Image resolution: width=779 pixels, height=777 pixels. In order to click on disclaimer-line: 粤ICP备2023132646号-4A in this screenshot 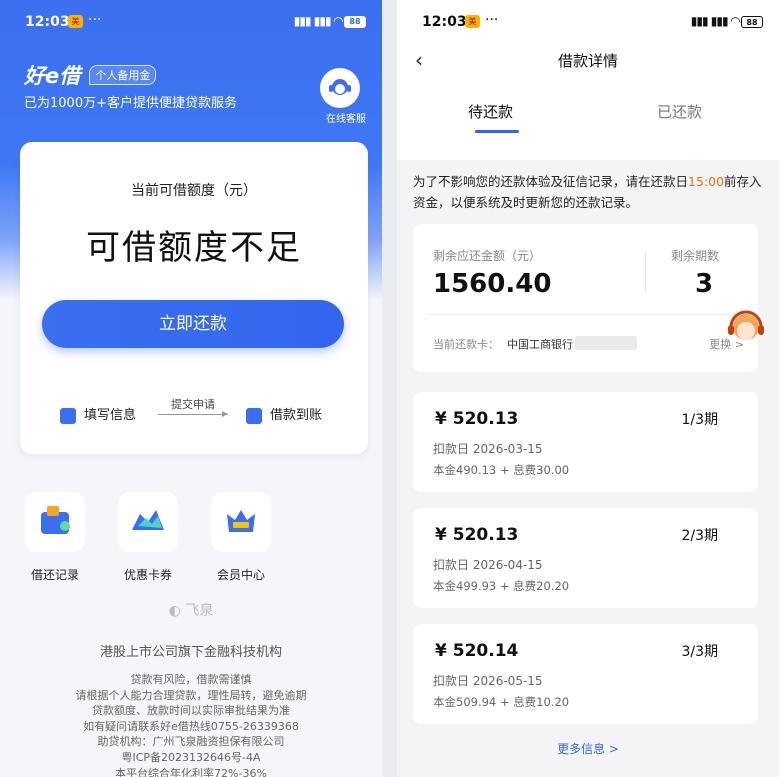, I will do `click(191, 757)`.